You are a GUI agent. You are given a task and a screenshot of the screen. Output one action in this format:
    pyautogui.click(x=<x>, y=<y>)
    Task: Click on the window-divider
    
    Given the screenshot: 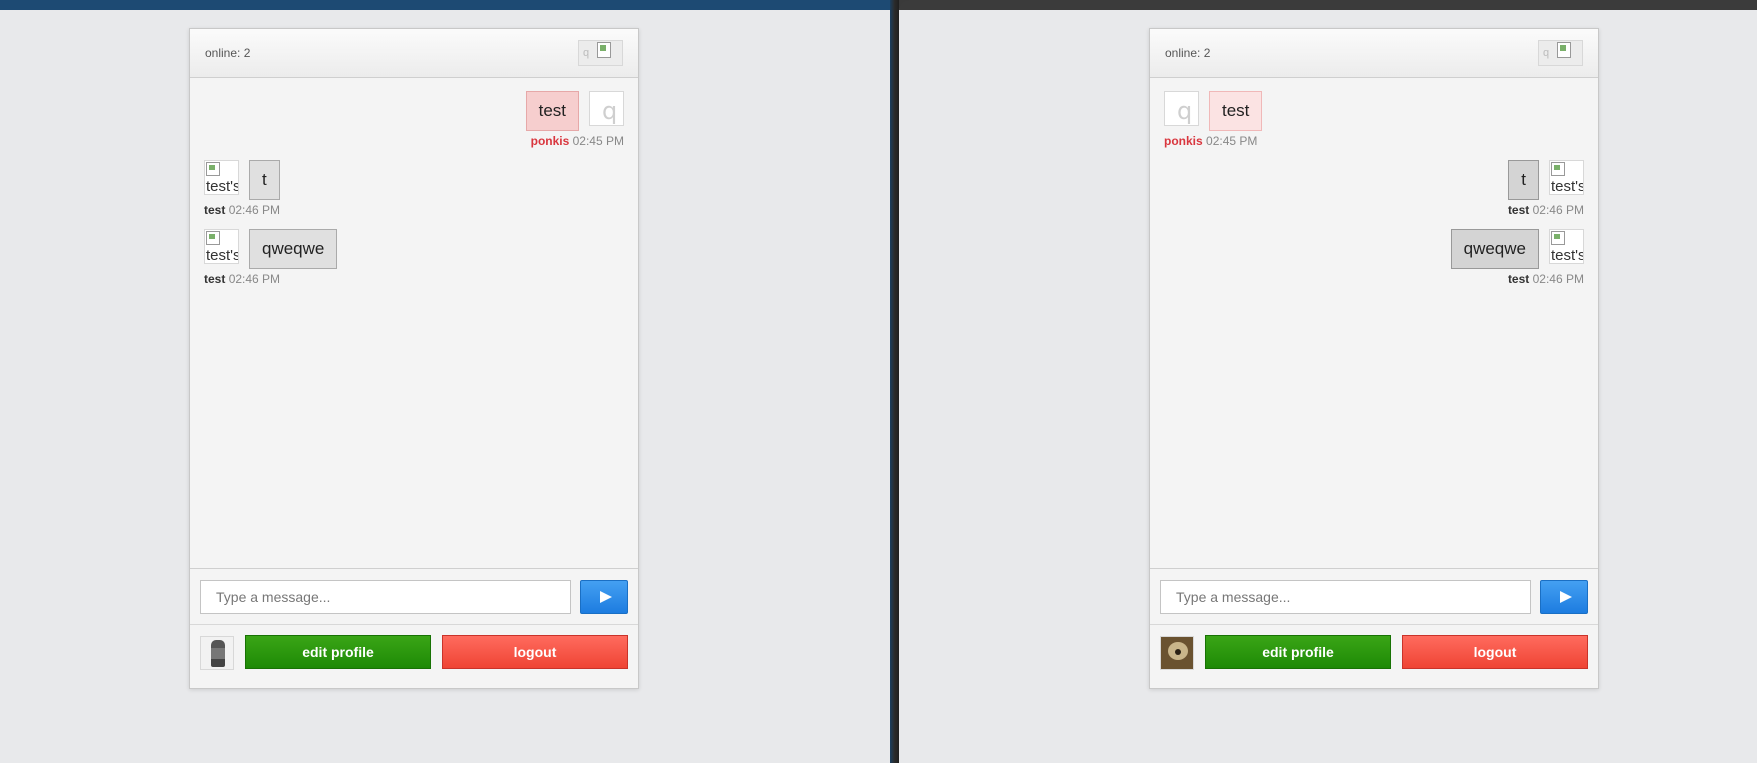 What is the action you would take?
    pyautogui.click(x=894, y=381)
    